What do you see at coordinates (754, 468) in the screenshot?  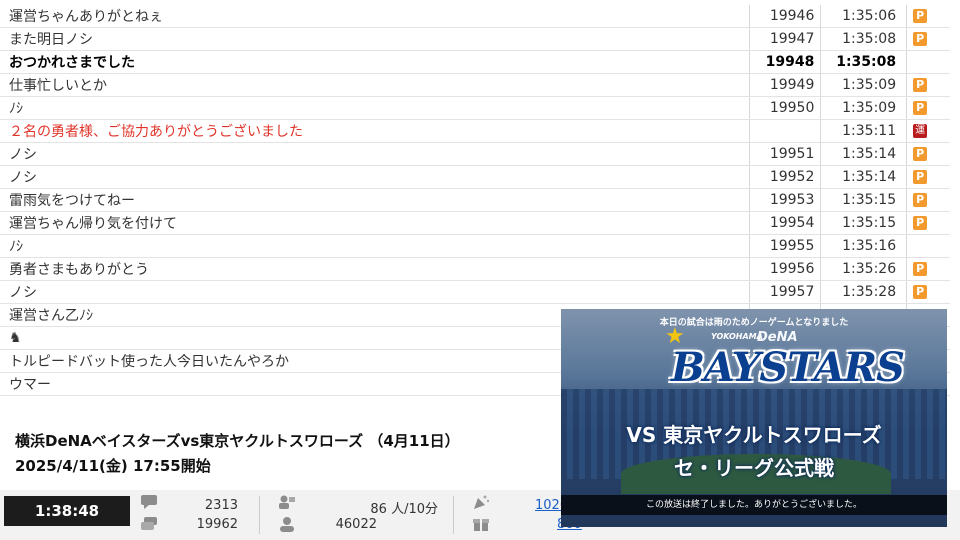 I see `league-label: セ・リーグ公式戦` at bounding box center [754, 468].